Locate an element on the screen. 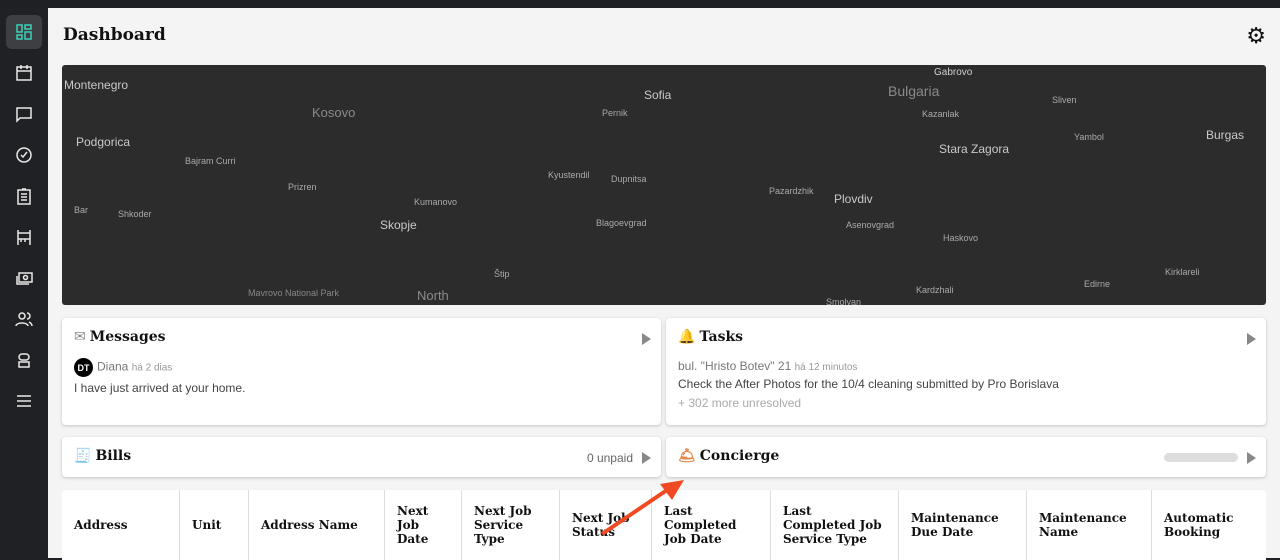  message-sender: Diana is located at coordinates (113, 366).